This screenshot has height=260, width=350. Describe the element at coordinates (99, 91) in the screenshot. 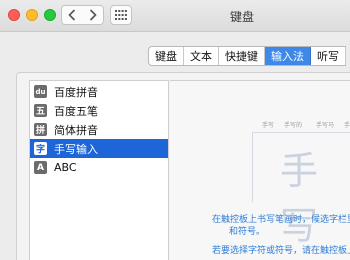

I see `input-source-baidu-pinyin: du 百度拼音` at that location.